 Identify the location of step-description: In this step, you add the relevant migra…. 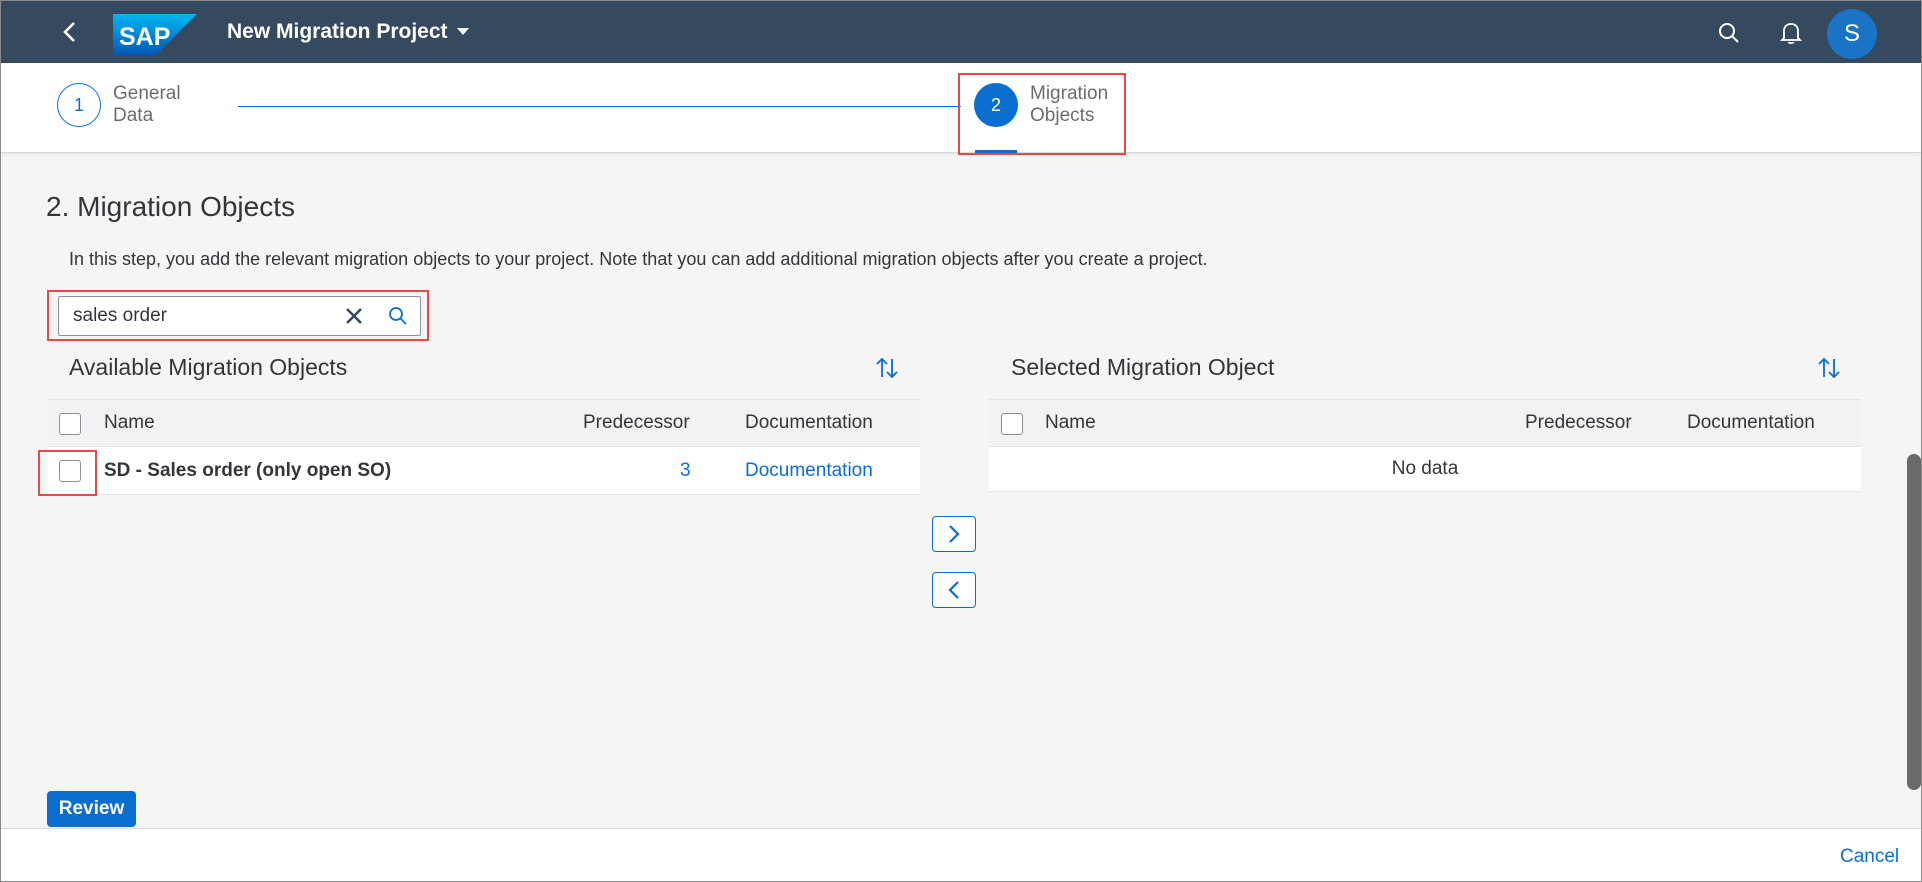
(638, 259).